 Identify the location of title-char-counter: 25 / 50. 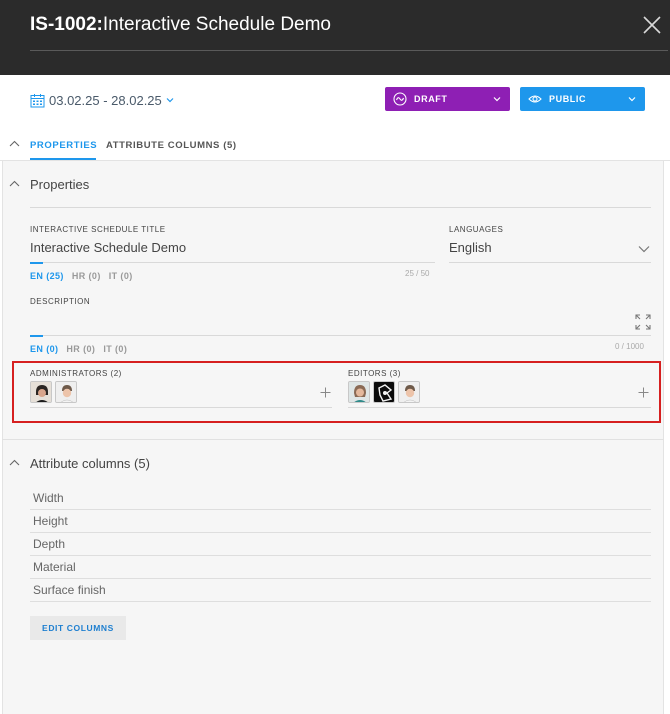
(417, 273).